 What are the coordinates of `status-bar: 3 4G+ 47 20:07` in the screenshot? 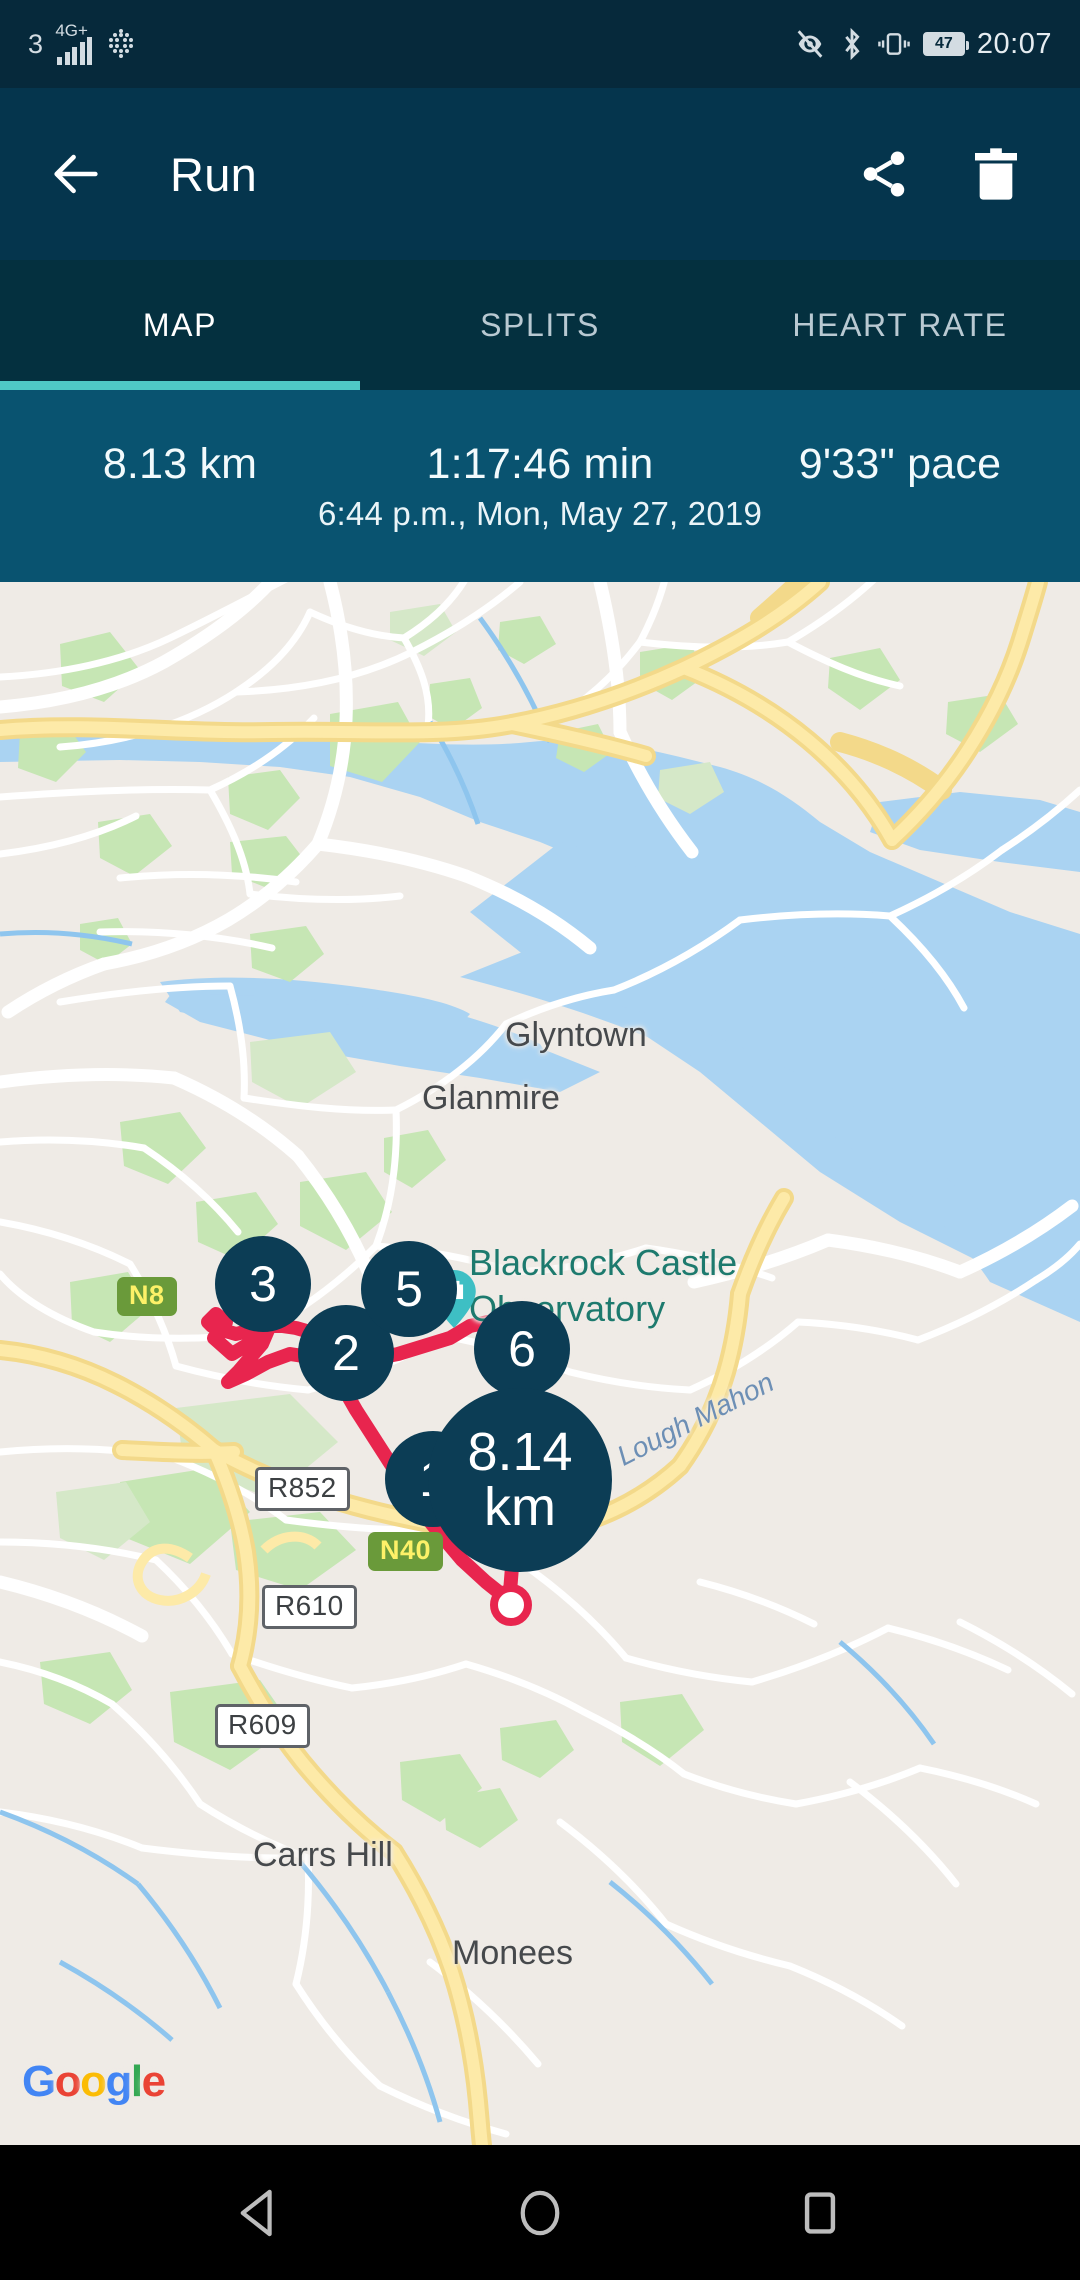 It's located at (540, 44).